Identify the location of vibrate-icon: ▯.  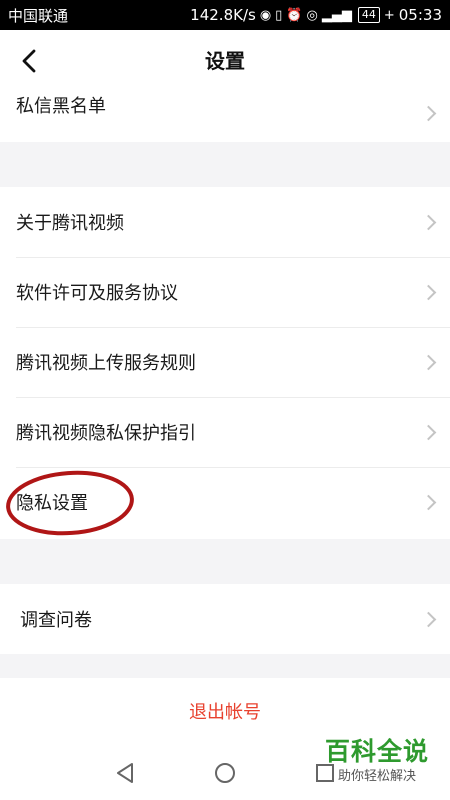
(279, 15).